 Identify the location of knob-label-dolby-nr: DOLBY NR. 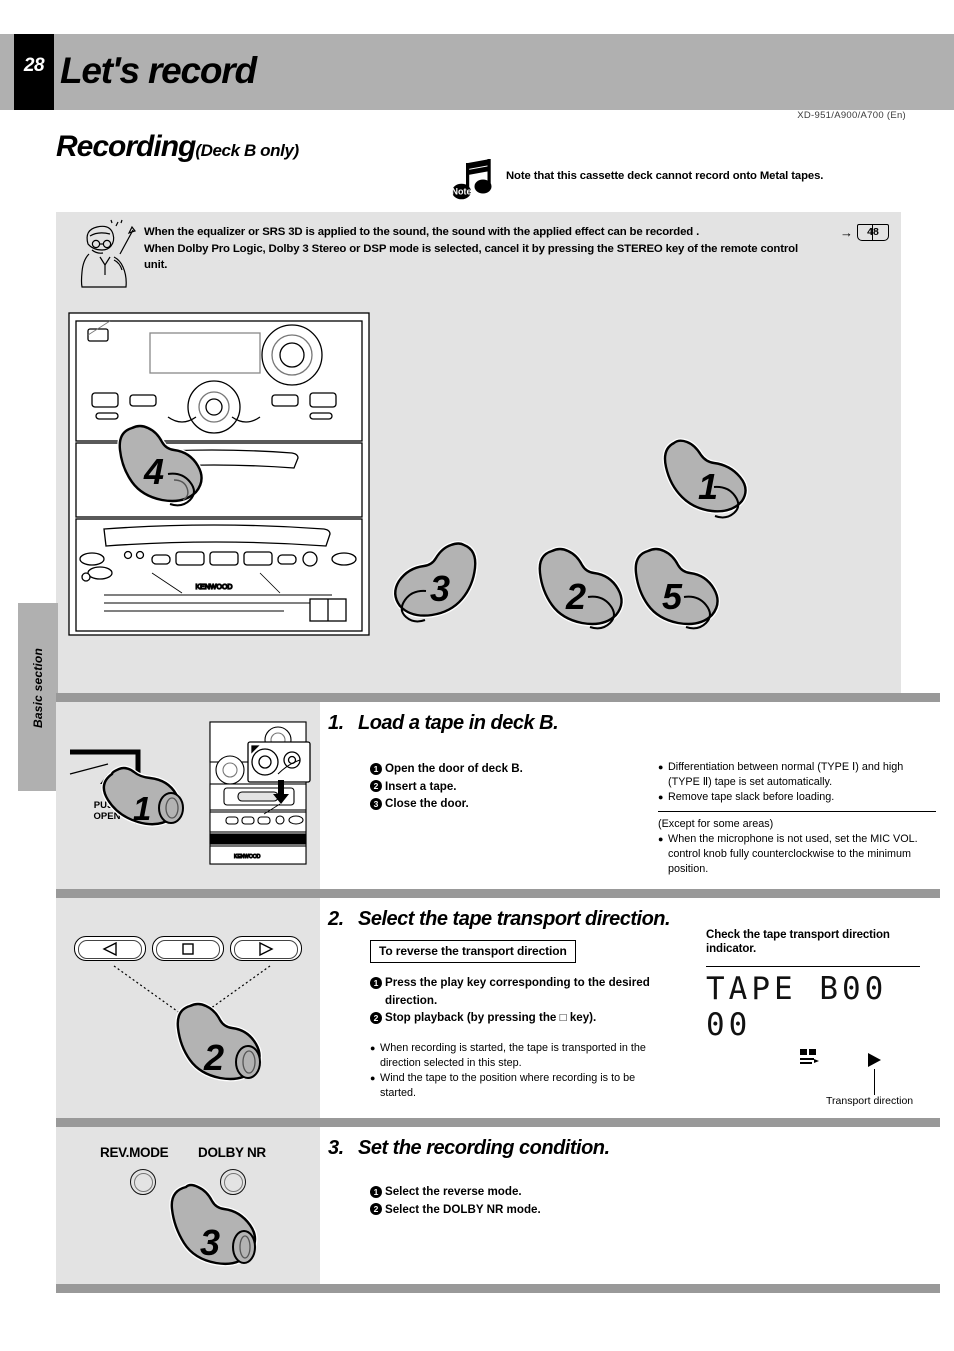
(232, 1152).